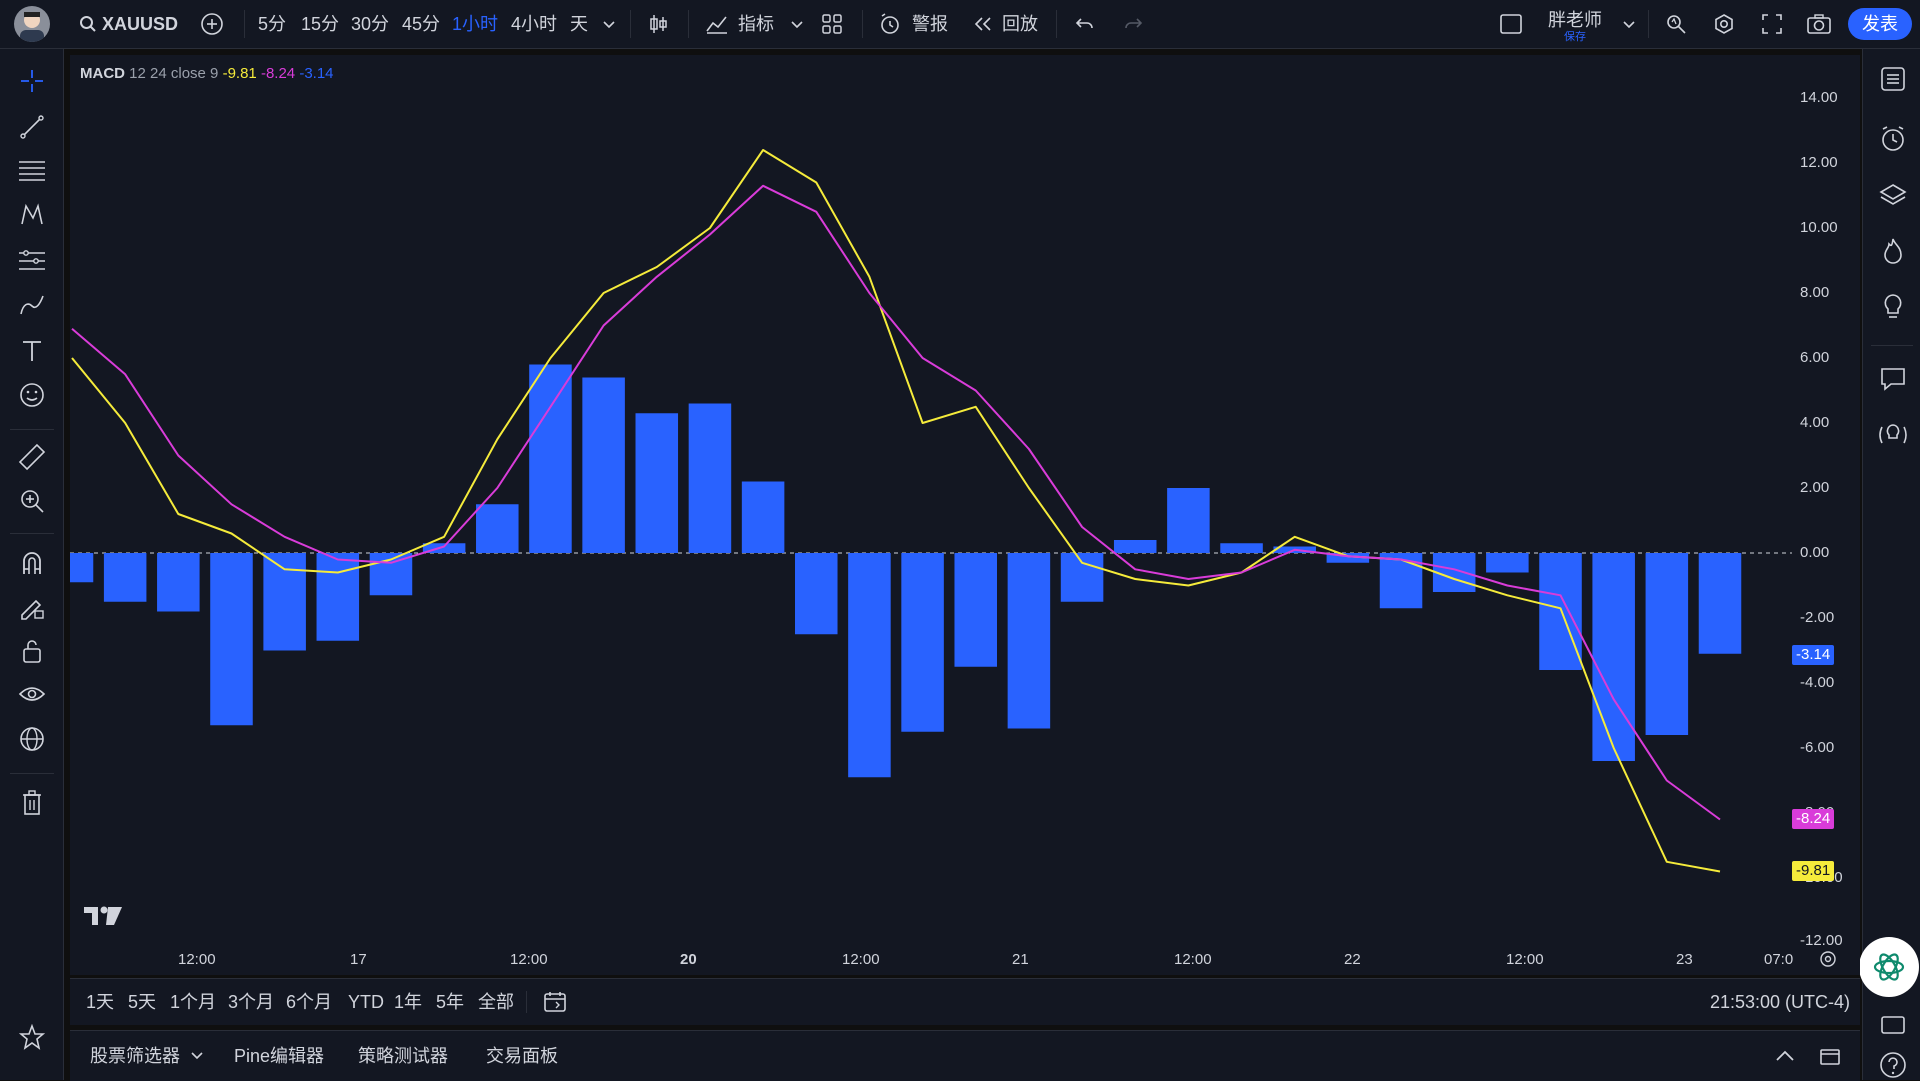 The width and height of the screenshot is (1920, 1081). What do you see at coordinates (1813, 819) in the screenshot?
I see `signal-value-badge: -8.24` at bounding box center [1813, 819].